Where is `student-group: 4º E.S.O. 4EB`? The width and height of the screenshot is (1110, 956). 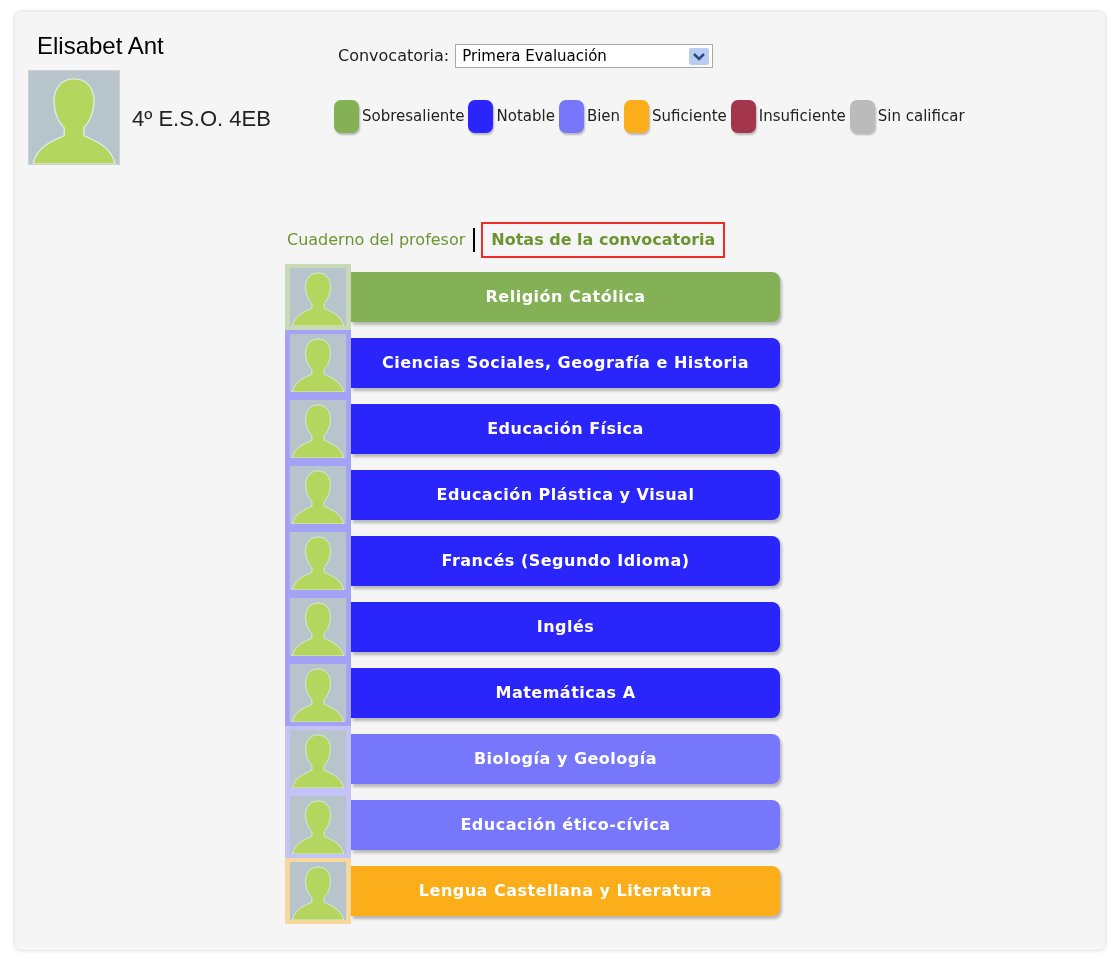
student-group: 4º E.S.O. 4EB is located at coordinates (201, 118).